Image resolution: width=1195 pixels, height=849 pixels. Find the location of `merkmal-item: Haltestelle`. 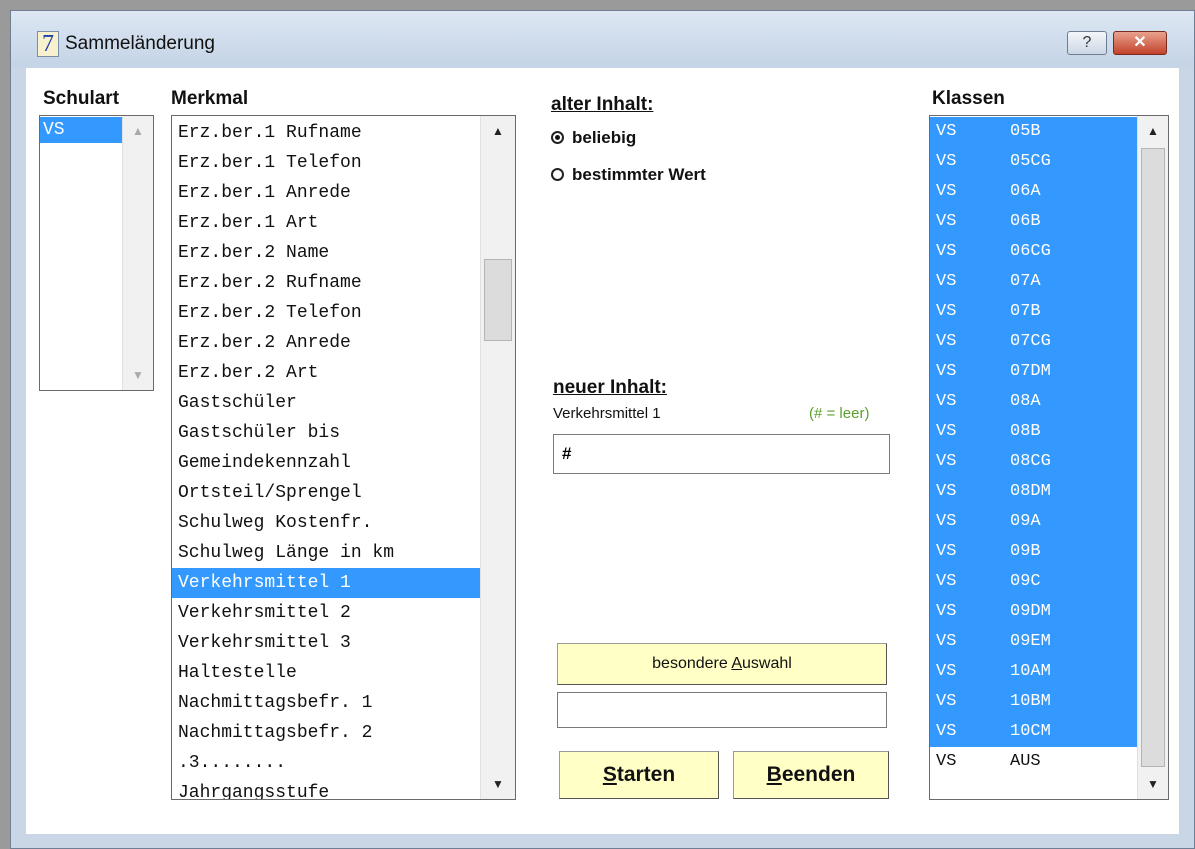

merkmal-item: Haltestelle is located at coordinates (326, 673).